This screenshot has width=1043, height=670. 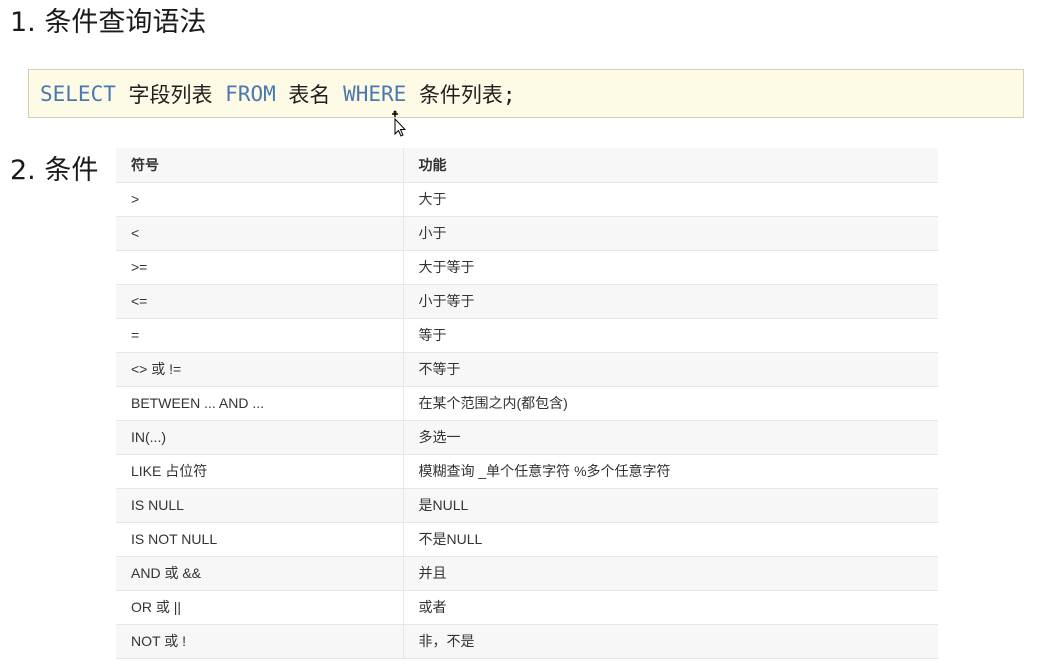 I want to click on table-row: >= 大于等于, so click(x=527, y=267).